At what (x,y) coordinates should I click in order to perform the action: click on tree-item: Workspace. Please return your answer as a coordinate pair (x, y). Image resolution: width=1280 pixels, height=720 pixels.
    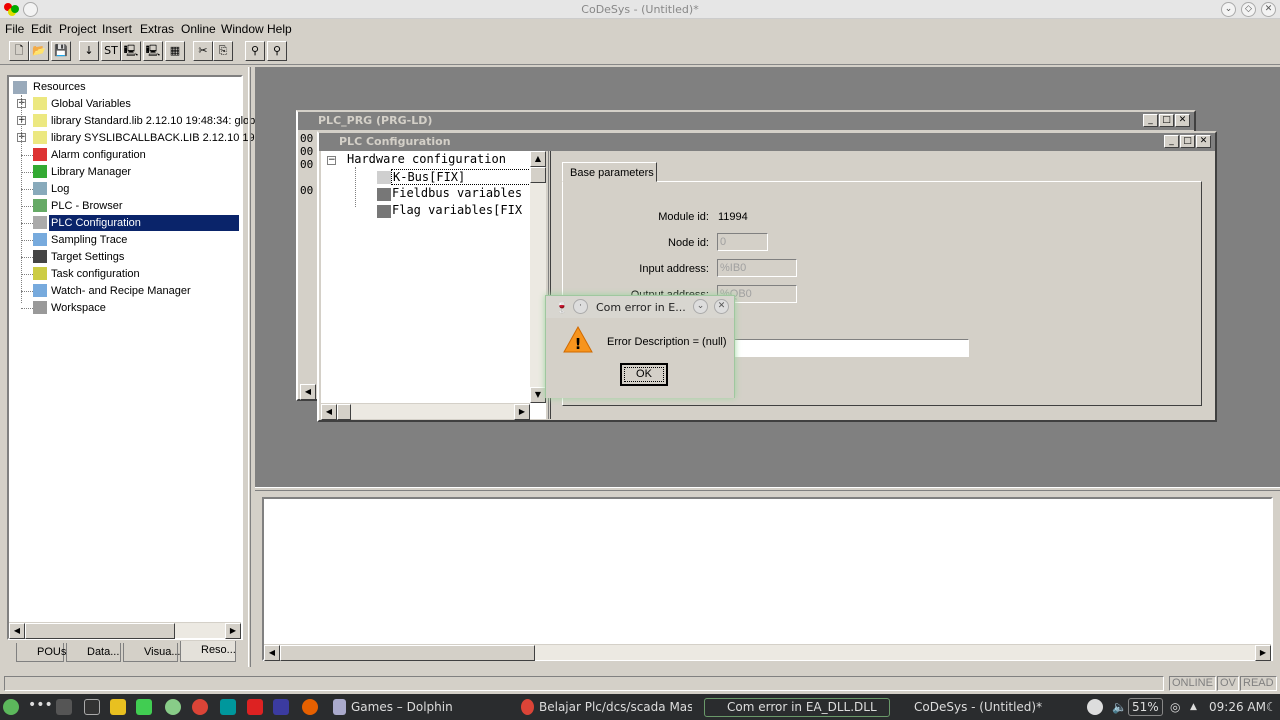
    Looking at the image, I should click on (78, 308).